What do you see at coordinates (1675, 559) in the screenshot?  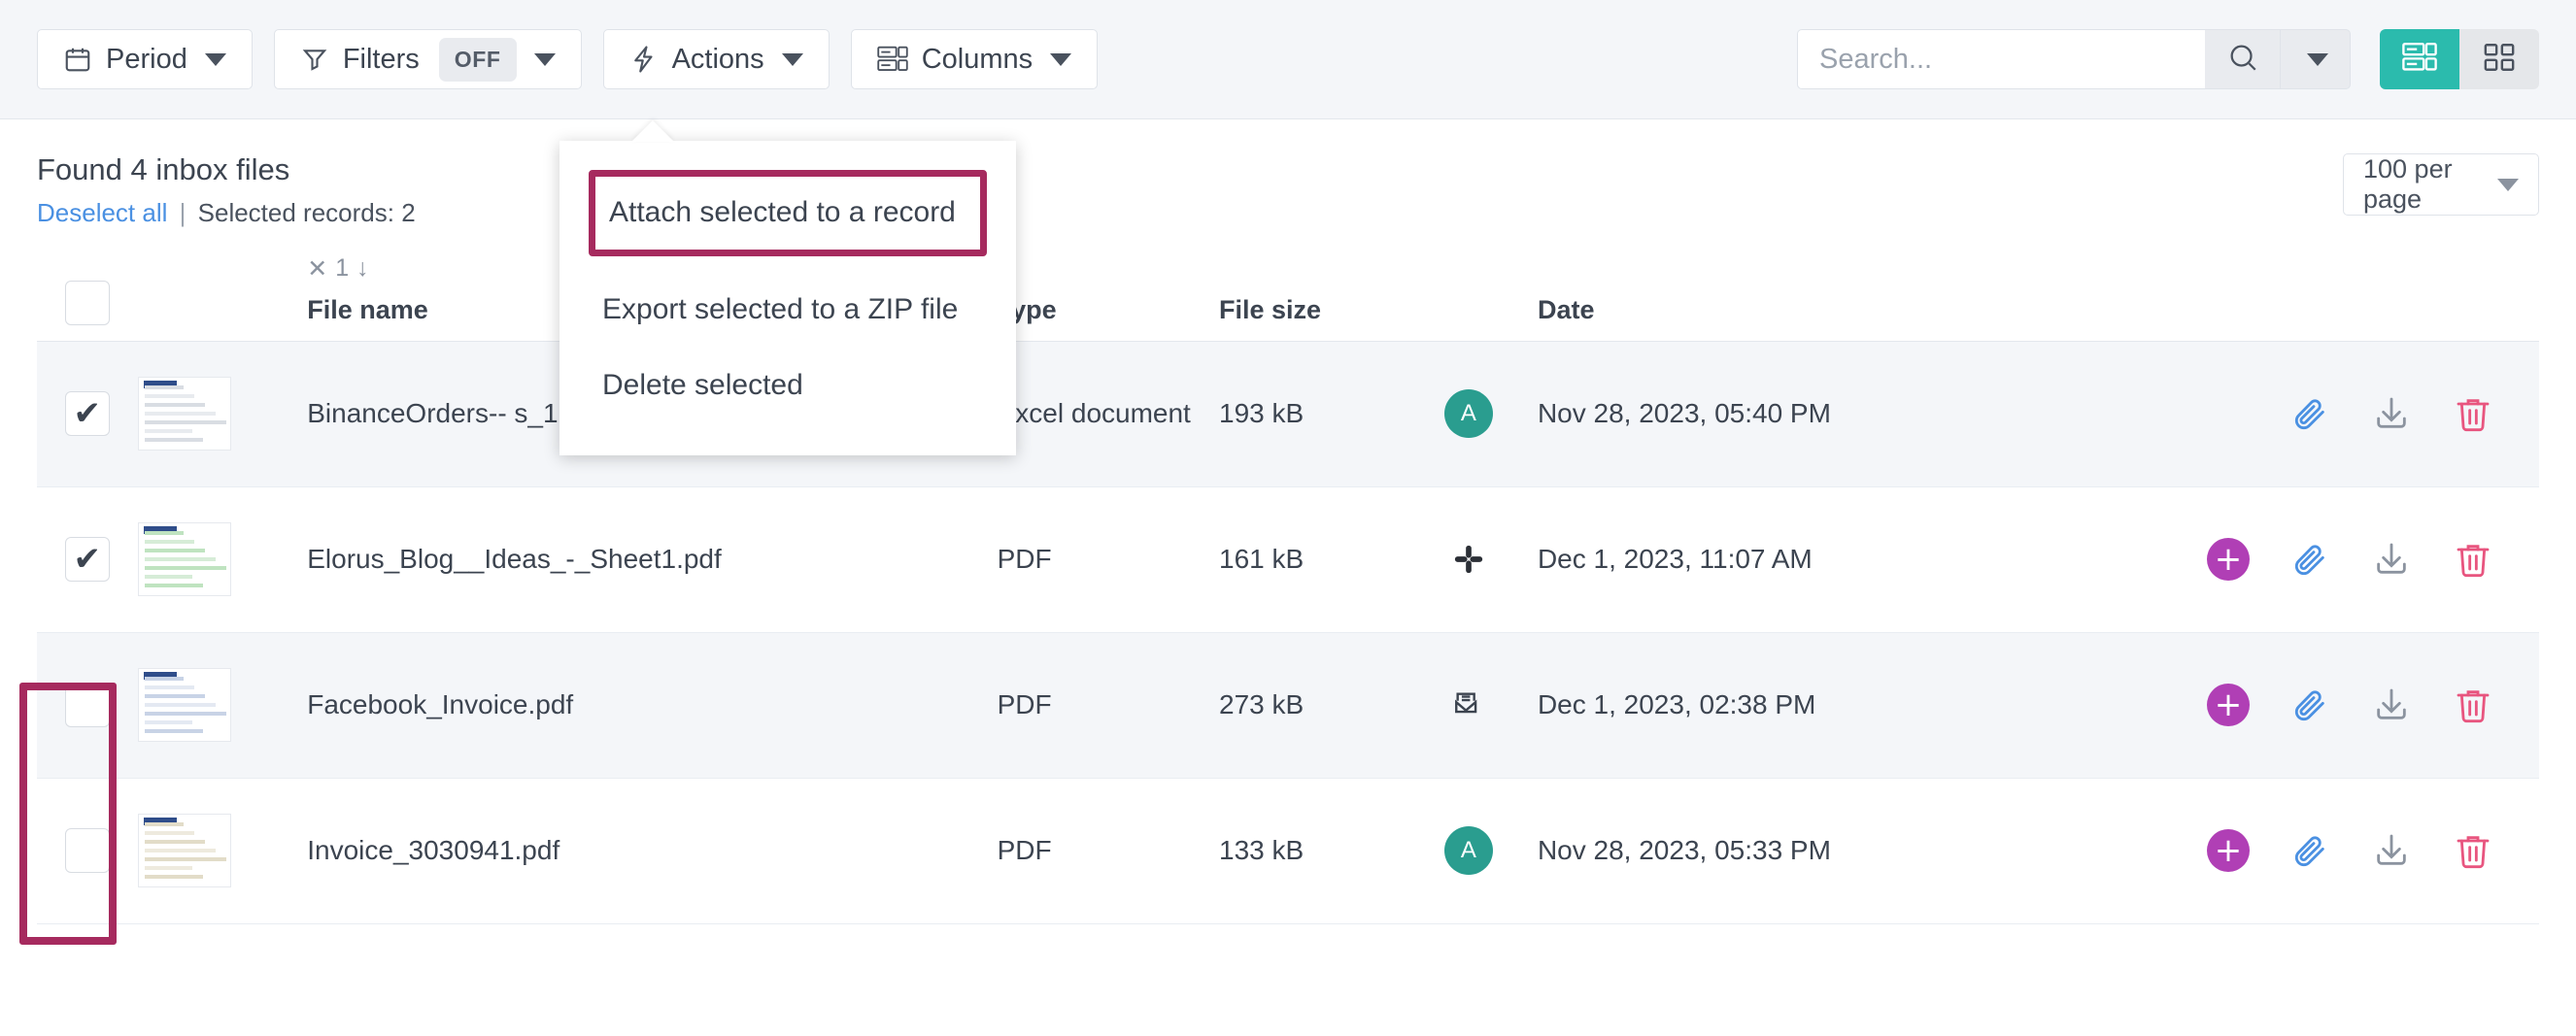 I see `file-date-value: Dec 1, 2023, 11:07 AM` at bounding box center [1675, 559].